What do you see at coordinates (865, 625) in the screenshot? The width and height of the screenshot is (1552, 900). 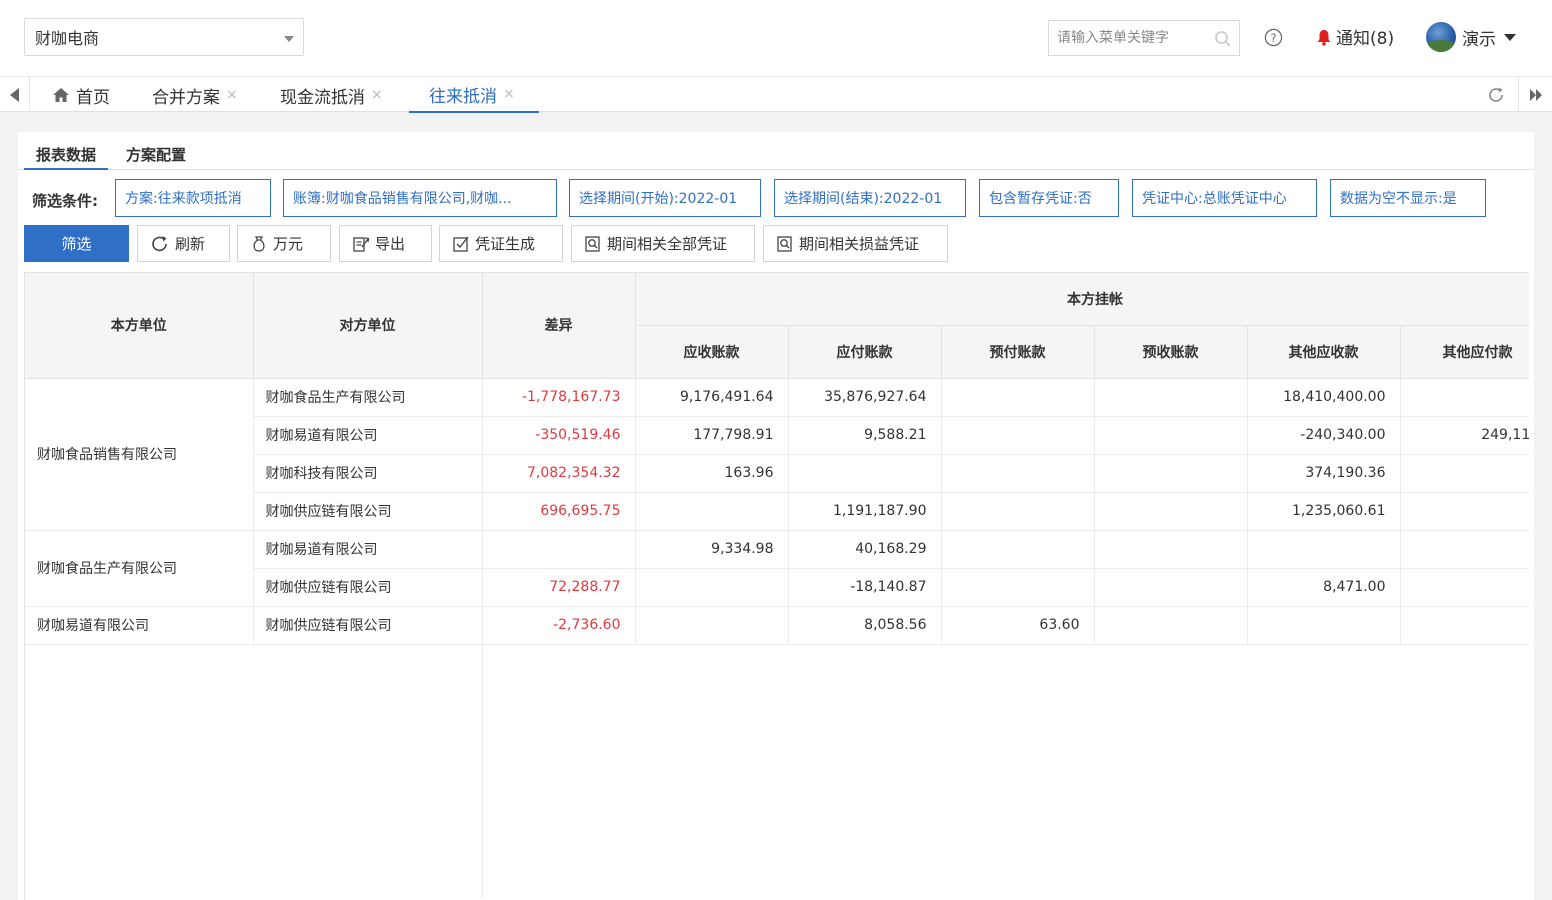 I see `value-cell: 8,058.56` at bounding box center [865, 625].